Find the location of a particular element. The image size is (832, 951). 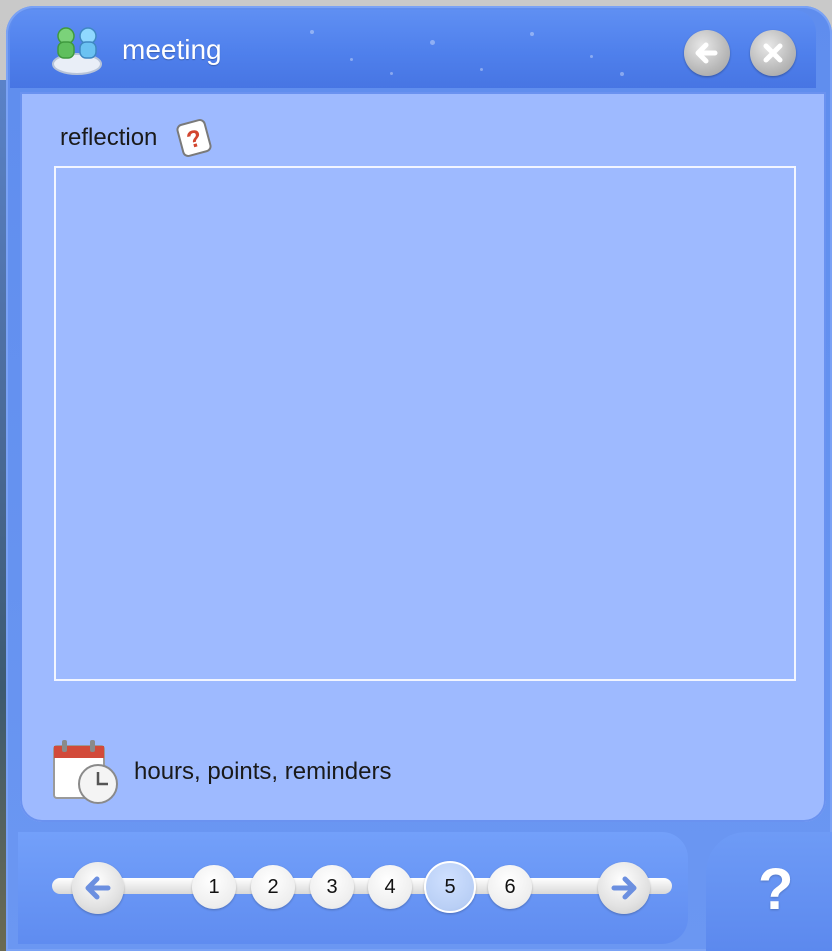

page-1-button: 1 is located at coordinates (214, 887).